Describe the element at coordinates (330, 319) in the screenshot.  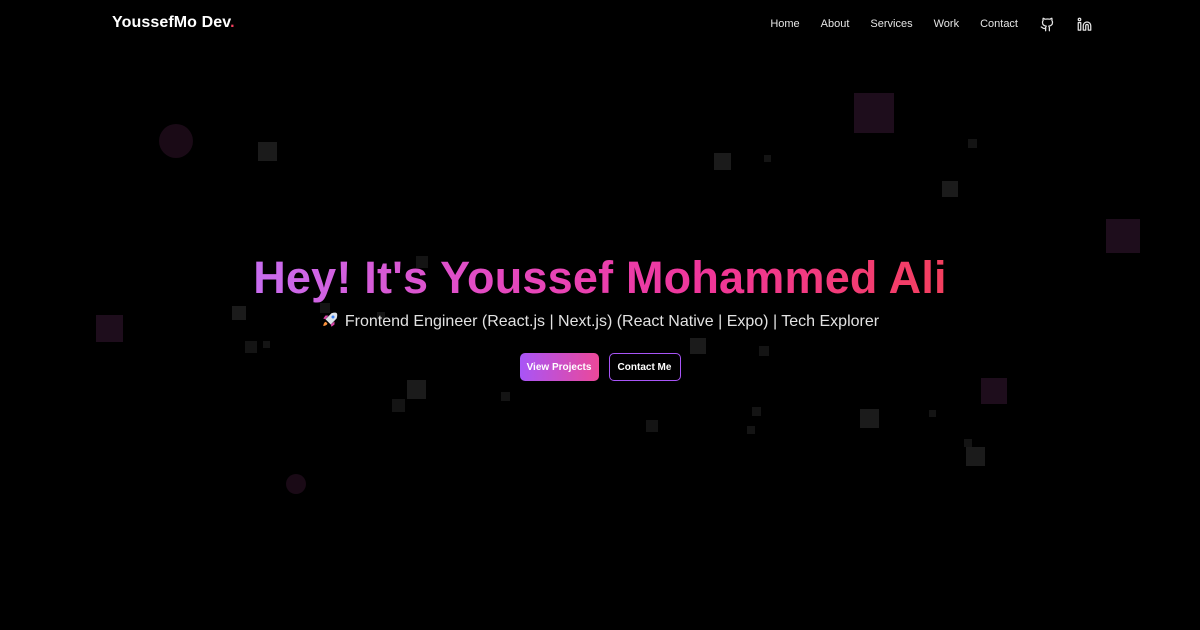
I see `rocket-icon` at that location.